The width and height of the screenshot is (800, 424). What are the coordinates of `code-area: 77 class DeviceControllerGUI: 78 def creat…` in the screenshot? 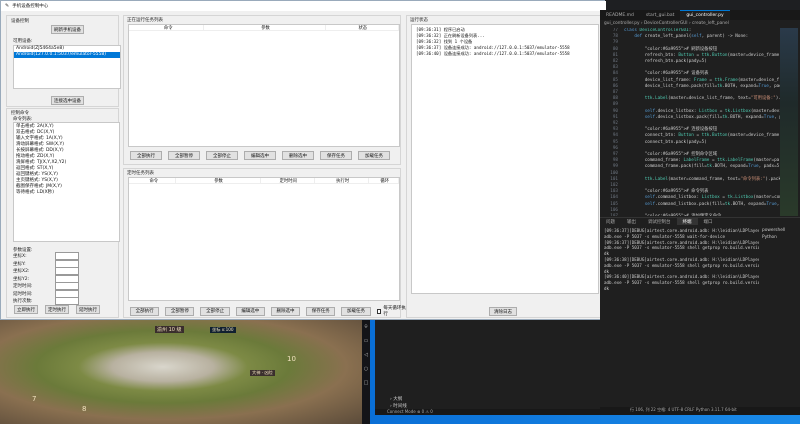 It's located at (690, 122).